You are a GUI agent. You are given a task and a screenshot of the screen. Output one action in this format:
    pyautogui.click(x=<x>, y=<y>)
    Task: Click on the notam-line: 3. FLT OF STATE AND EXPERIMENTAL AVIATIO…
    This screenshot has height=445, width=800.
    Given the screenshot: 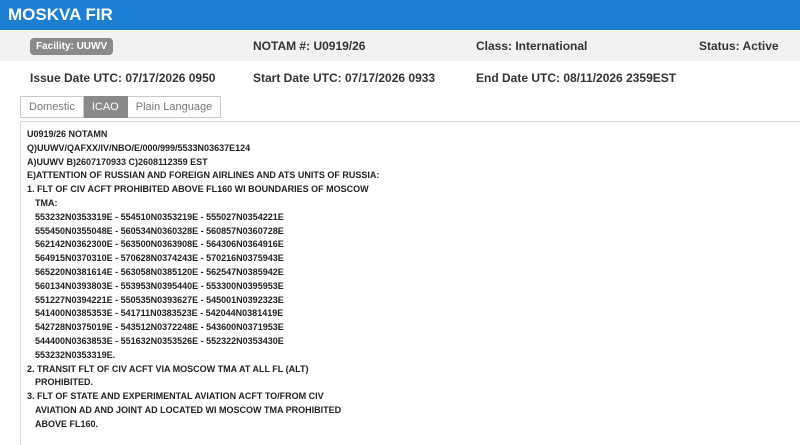 What is the action you would take?
    pyautogui.click(x=175, y=396)
    